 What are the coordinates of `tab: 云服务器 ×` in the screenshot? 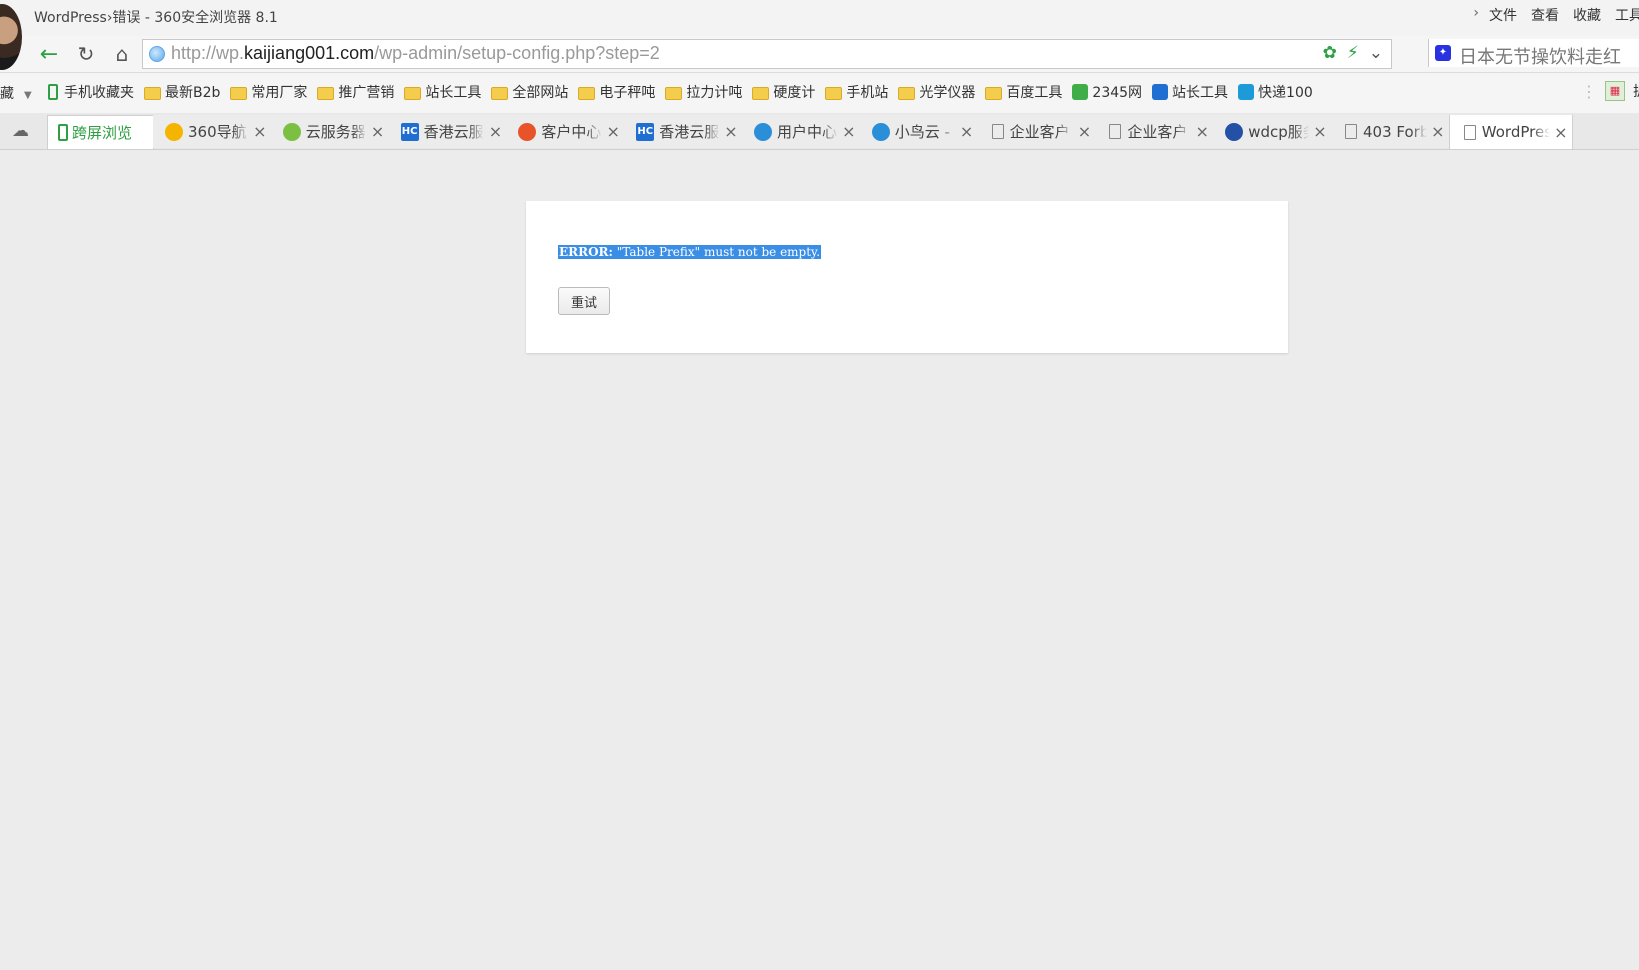 It's located at (330, 131).